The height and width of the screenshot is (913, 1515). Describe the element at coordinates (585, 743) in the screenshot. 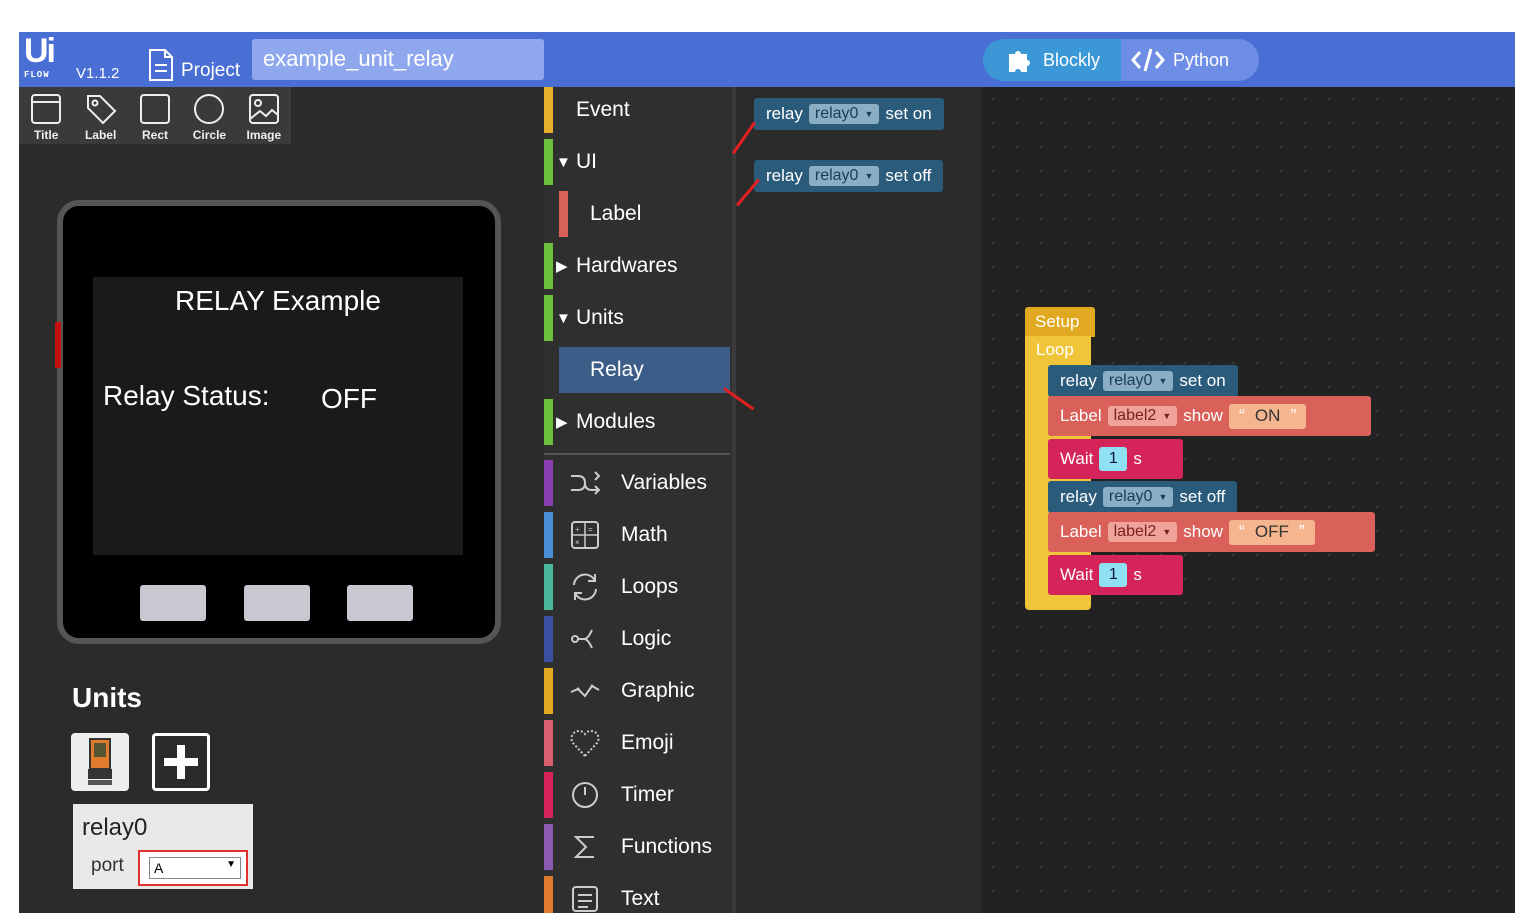

I see `heart-icon` at that location.